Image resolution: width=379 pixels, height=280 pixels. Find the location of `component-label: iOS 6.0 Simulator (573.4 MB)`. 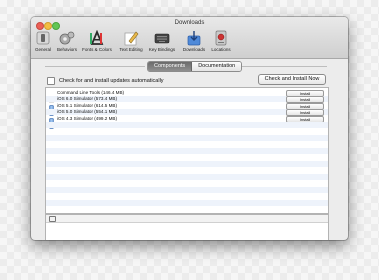

component-label: iOS 6.0 Simulator (573.4 MB) is located at coordinates (87, 98).